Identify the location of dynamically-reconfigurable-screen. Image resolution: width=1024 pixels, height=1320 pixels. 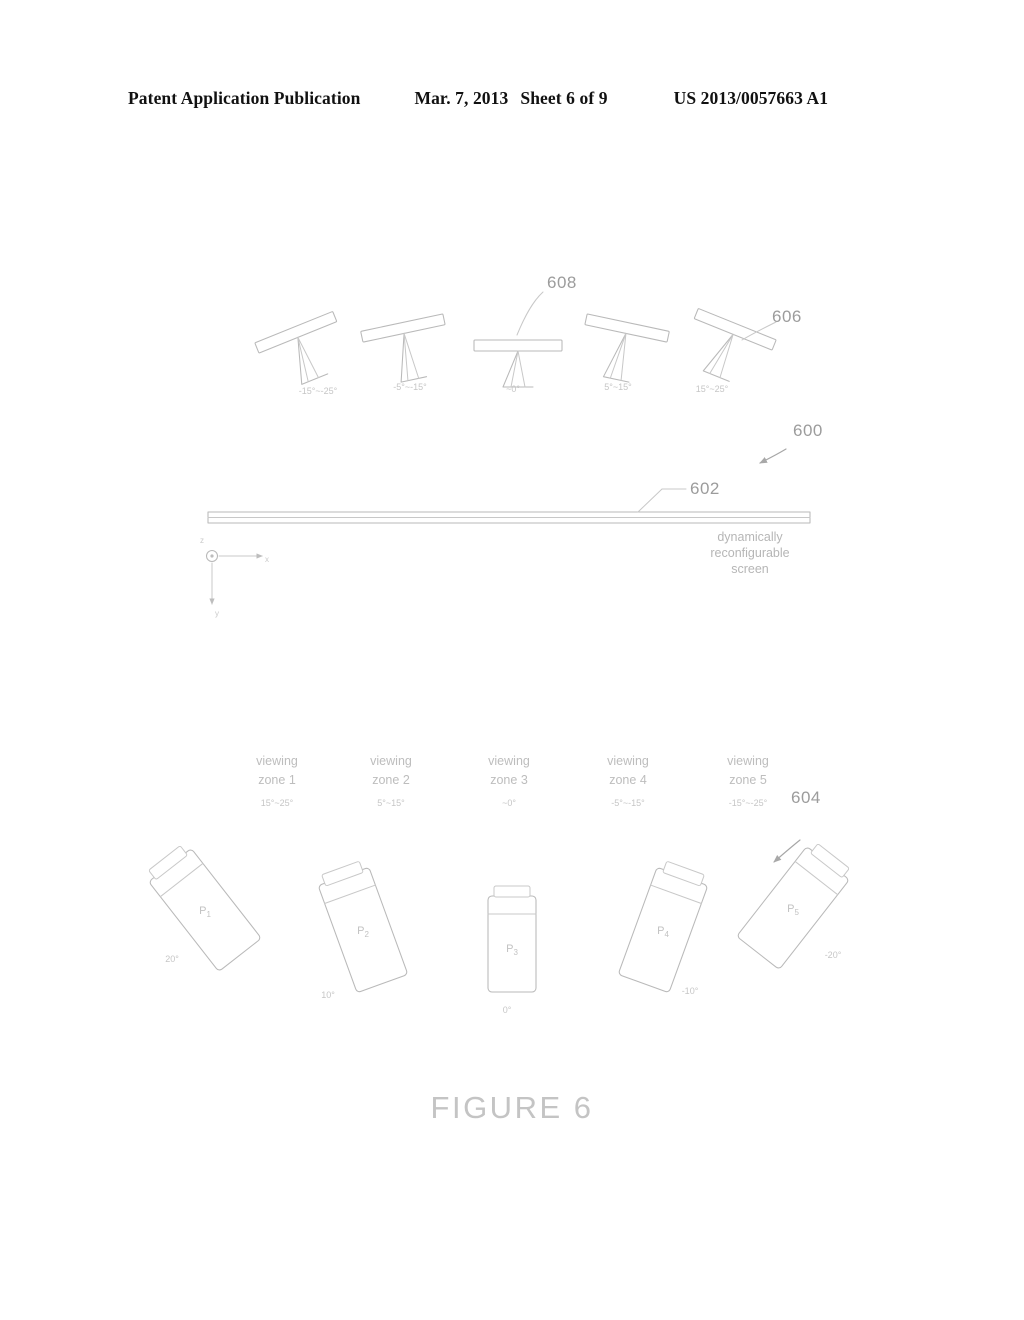
(509, 517).